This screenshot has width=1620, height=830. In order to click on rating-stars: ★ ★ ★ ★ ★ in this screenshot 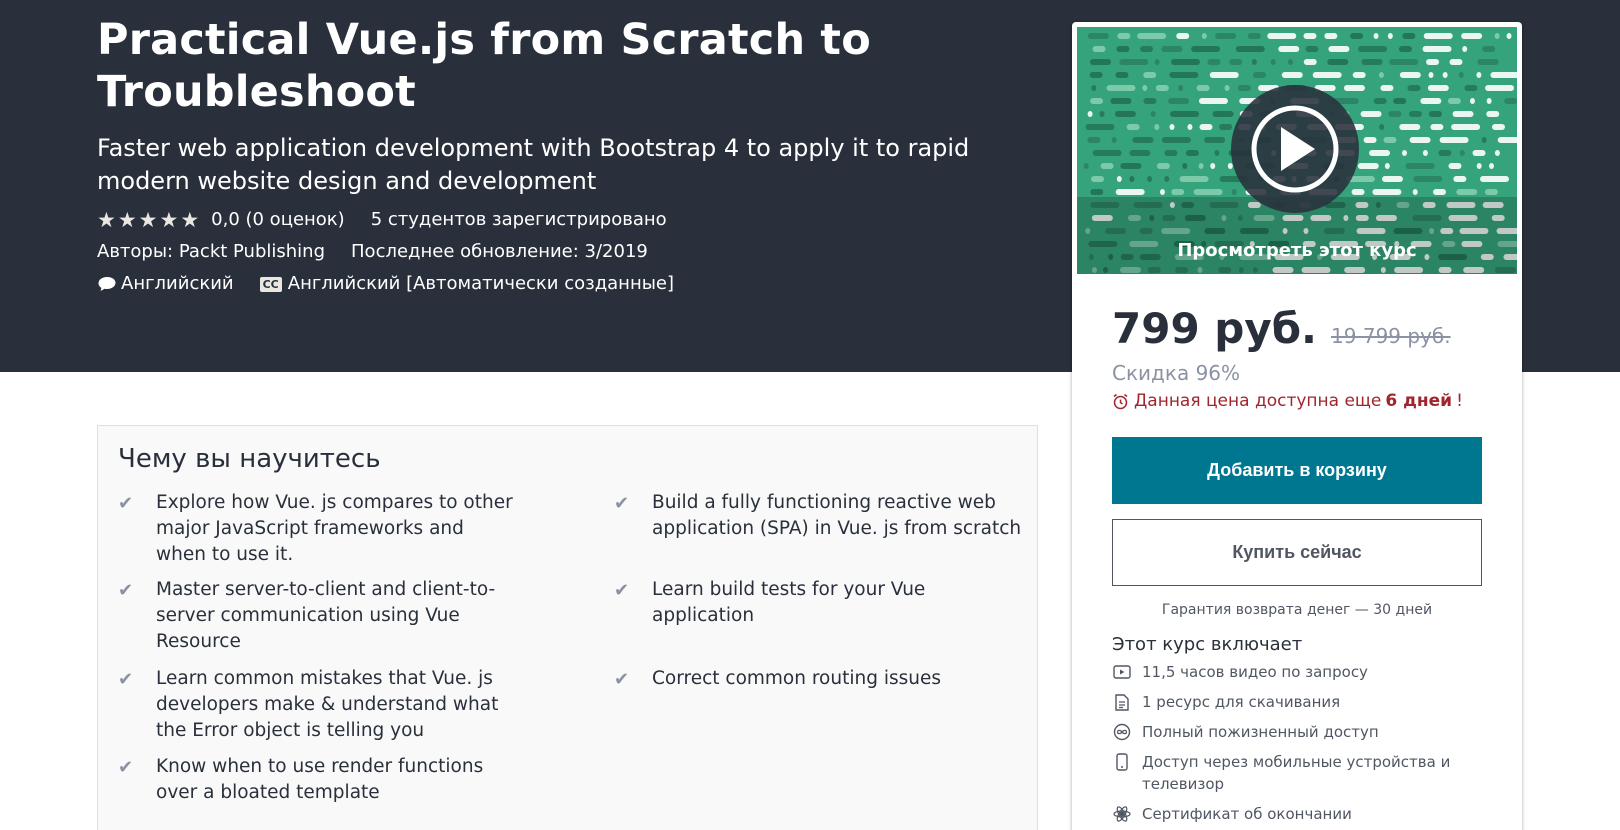, I will do `click(148, 220)`.